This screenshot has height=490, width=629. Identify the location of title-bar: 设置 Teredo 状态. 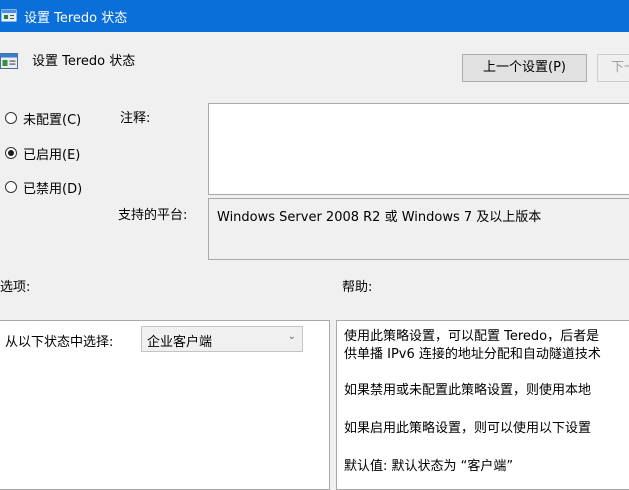
(314, 16).